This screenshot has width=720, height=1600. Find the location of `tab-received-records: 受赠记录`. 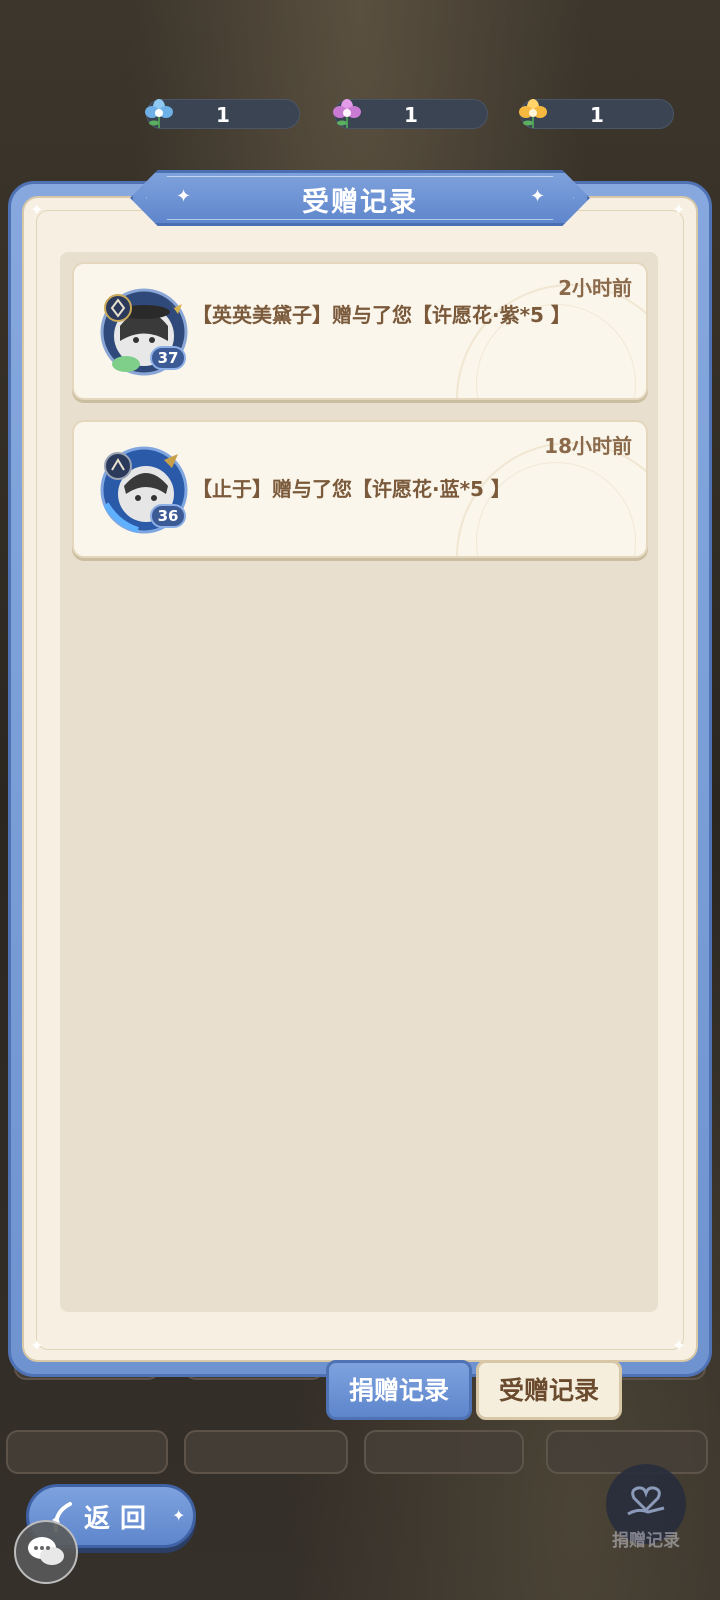

tab-received-records: 受赠记录 is located at coordinates (549, 1390).